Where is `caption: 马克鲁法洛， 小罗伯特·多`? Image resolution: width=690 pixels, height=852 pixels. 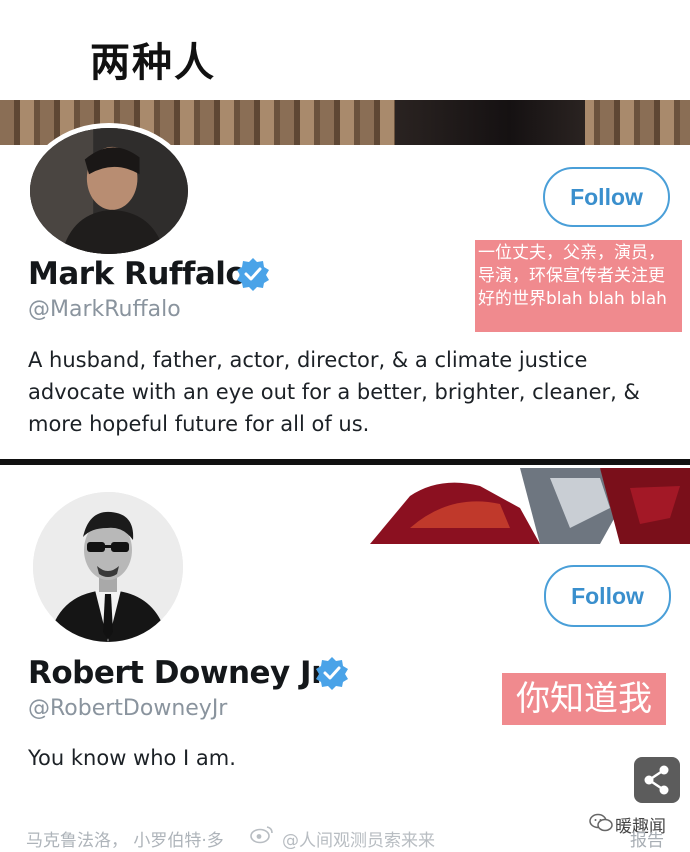
caption: 马克鲁法洛， 小罗伯特·多 is located at coordinates (125, 841).